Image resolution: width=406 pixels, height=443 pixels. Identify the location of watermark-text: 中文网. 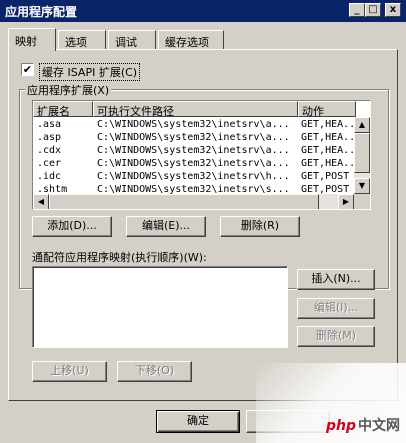
(379, 426).